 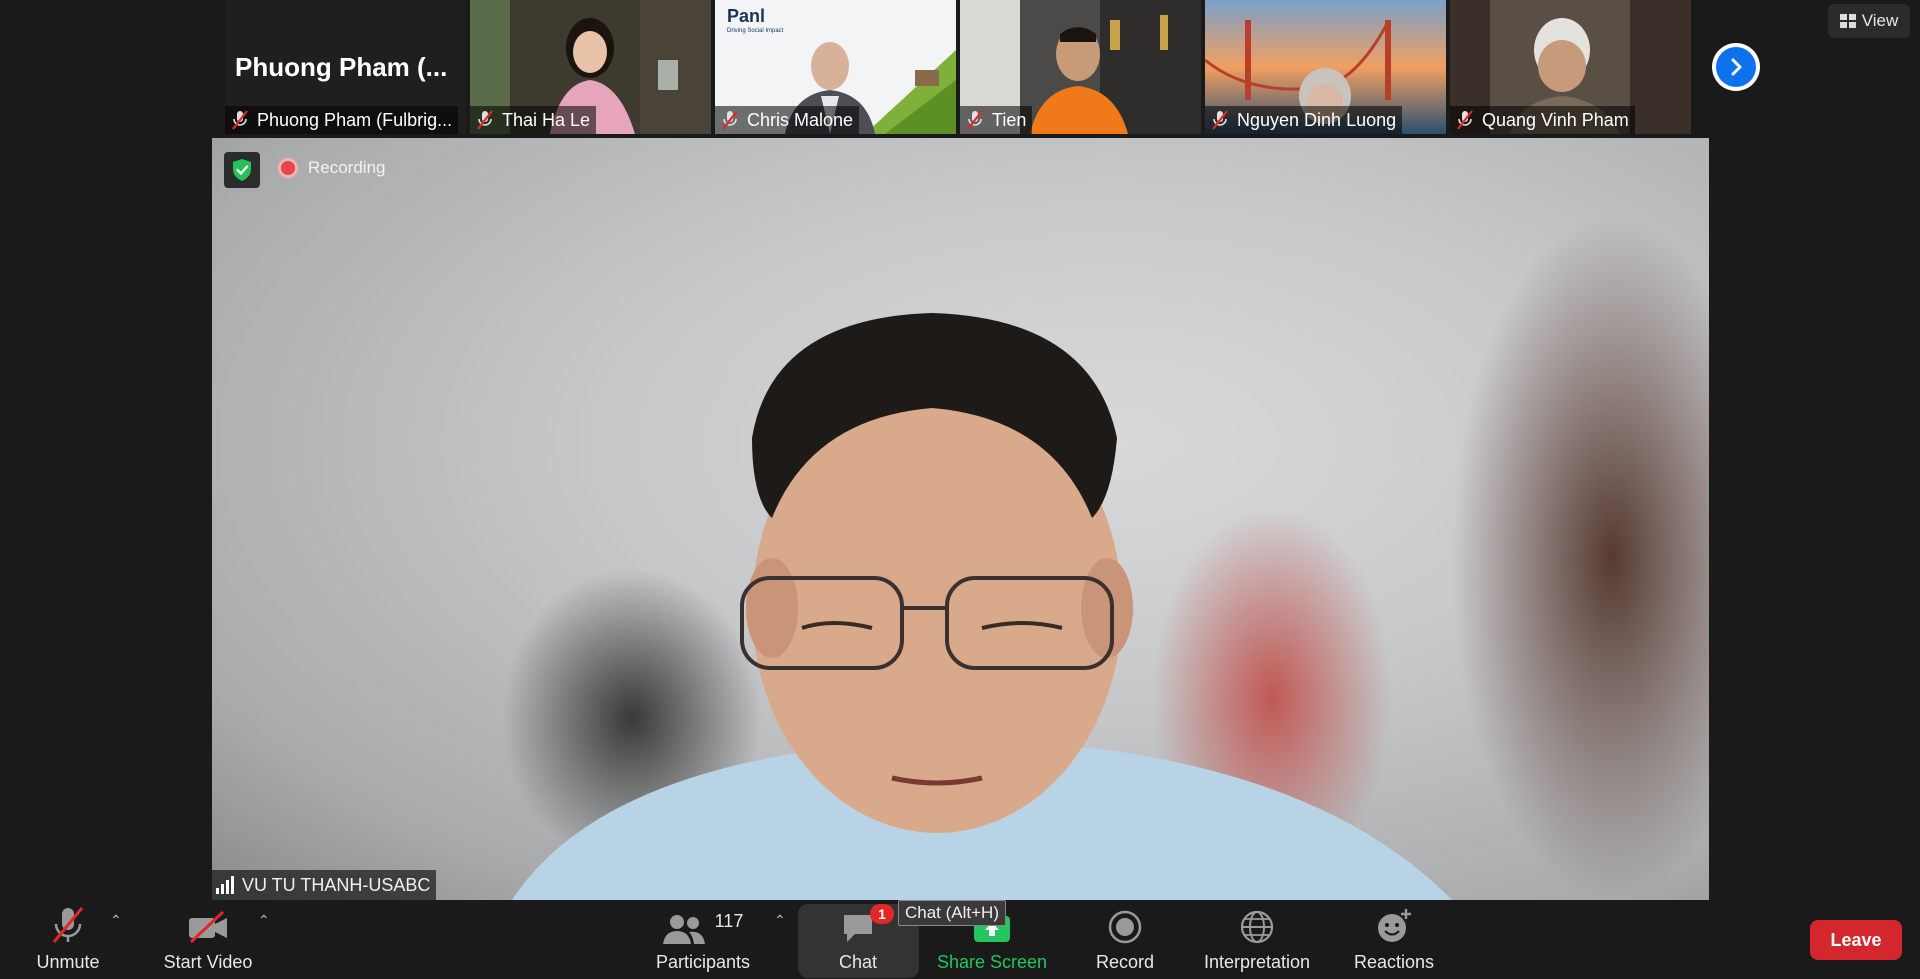 I want to click on participant-name-bar: Chris Malone, so click(x=787, y=120).